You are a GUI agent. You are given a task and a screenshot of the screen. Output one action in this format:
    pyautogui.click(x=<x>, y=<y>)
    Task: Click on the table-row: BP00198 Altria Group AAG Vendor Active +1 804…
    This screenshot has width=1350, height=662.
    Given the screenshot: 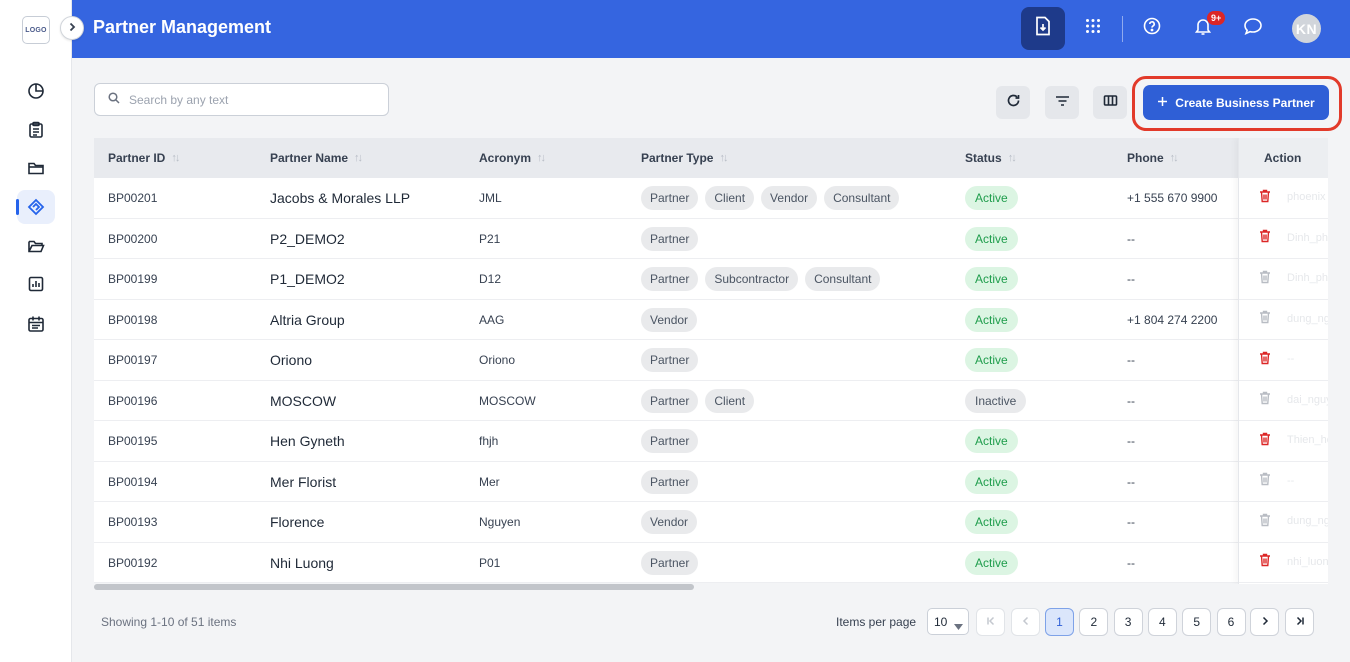 What is the action you would take?
    pyautogui.click(x=711, y=319)
    